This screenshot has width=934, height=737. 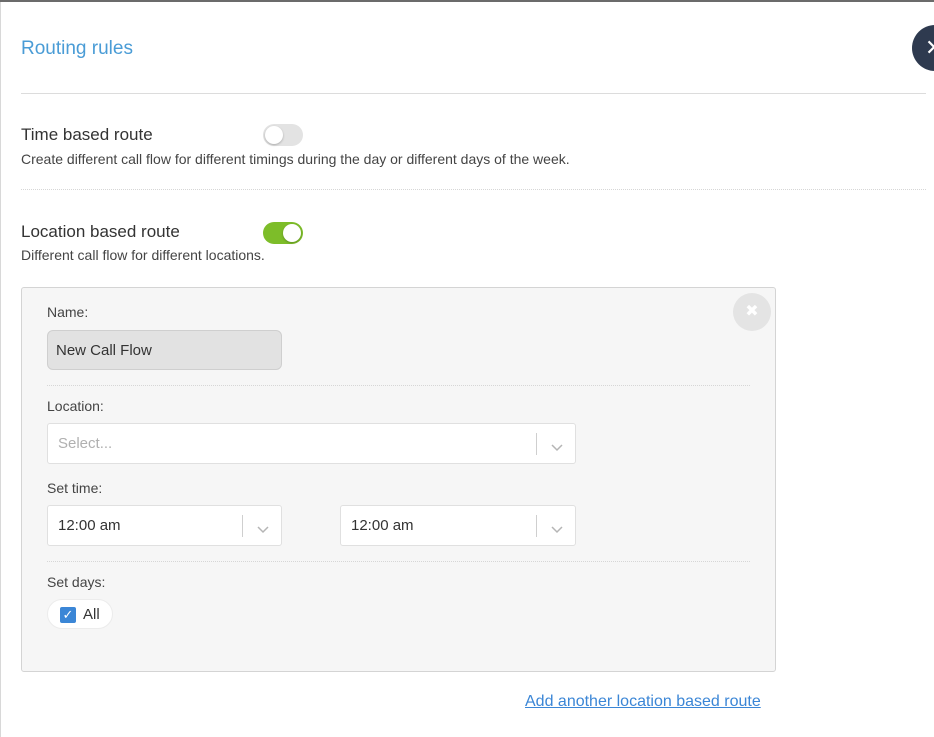 I want to click on location-route-title: Location based route, so click(x=100, y=231).